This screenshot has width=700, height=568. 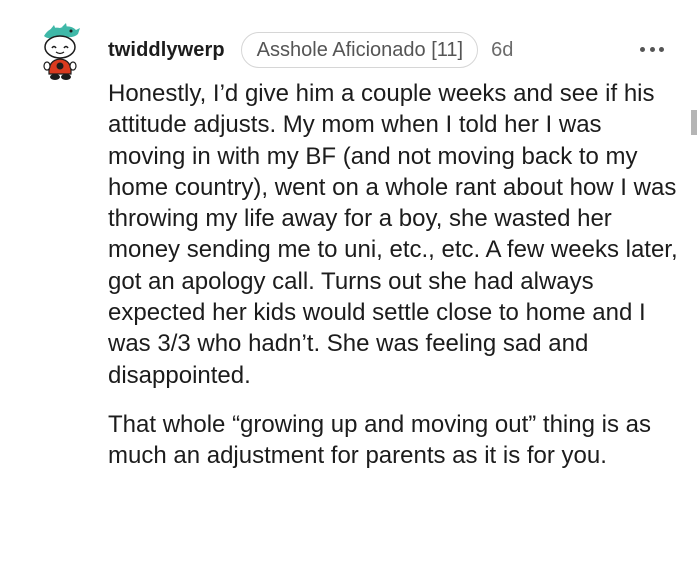 I want to click on snoo-avatar-icon, so click(x=61, y=51).